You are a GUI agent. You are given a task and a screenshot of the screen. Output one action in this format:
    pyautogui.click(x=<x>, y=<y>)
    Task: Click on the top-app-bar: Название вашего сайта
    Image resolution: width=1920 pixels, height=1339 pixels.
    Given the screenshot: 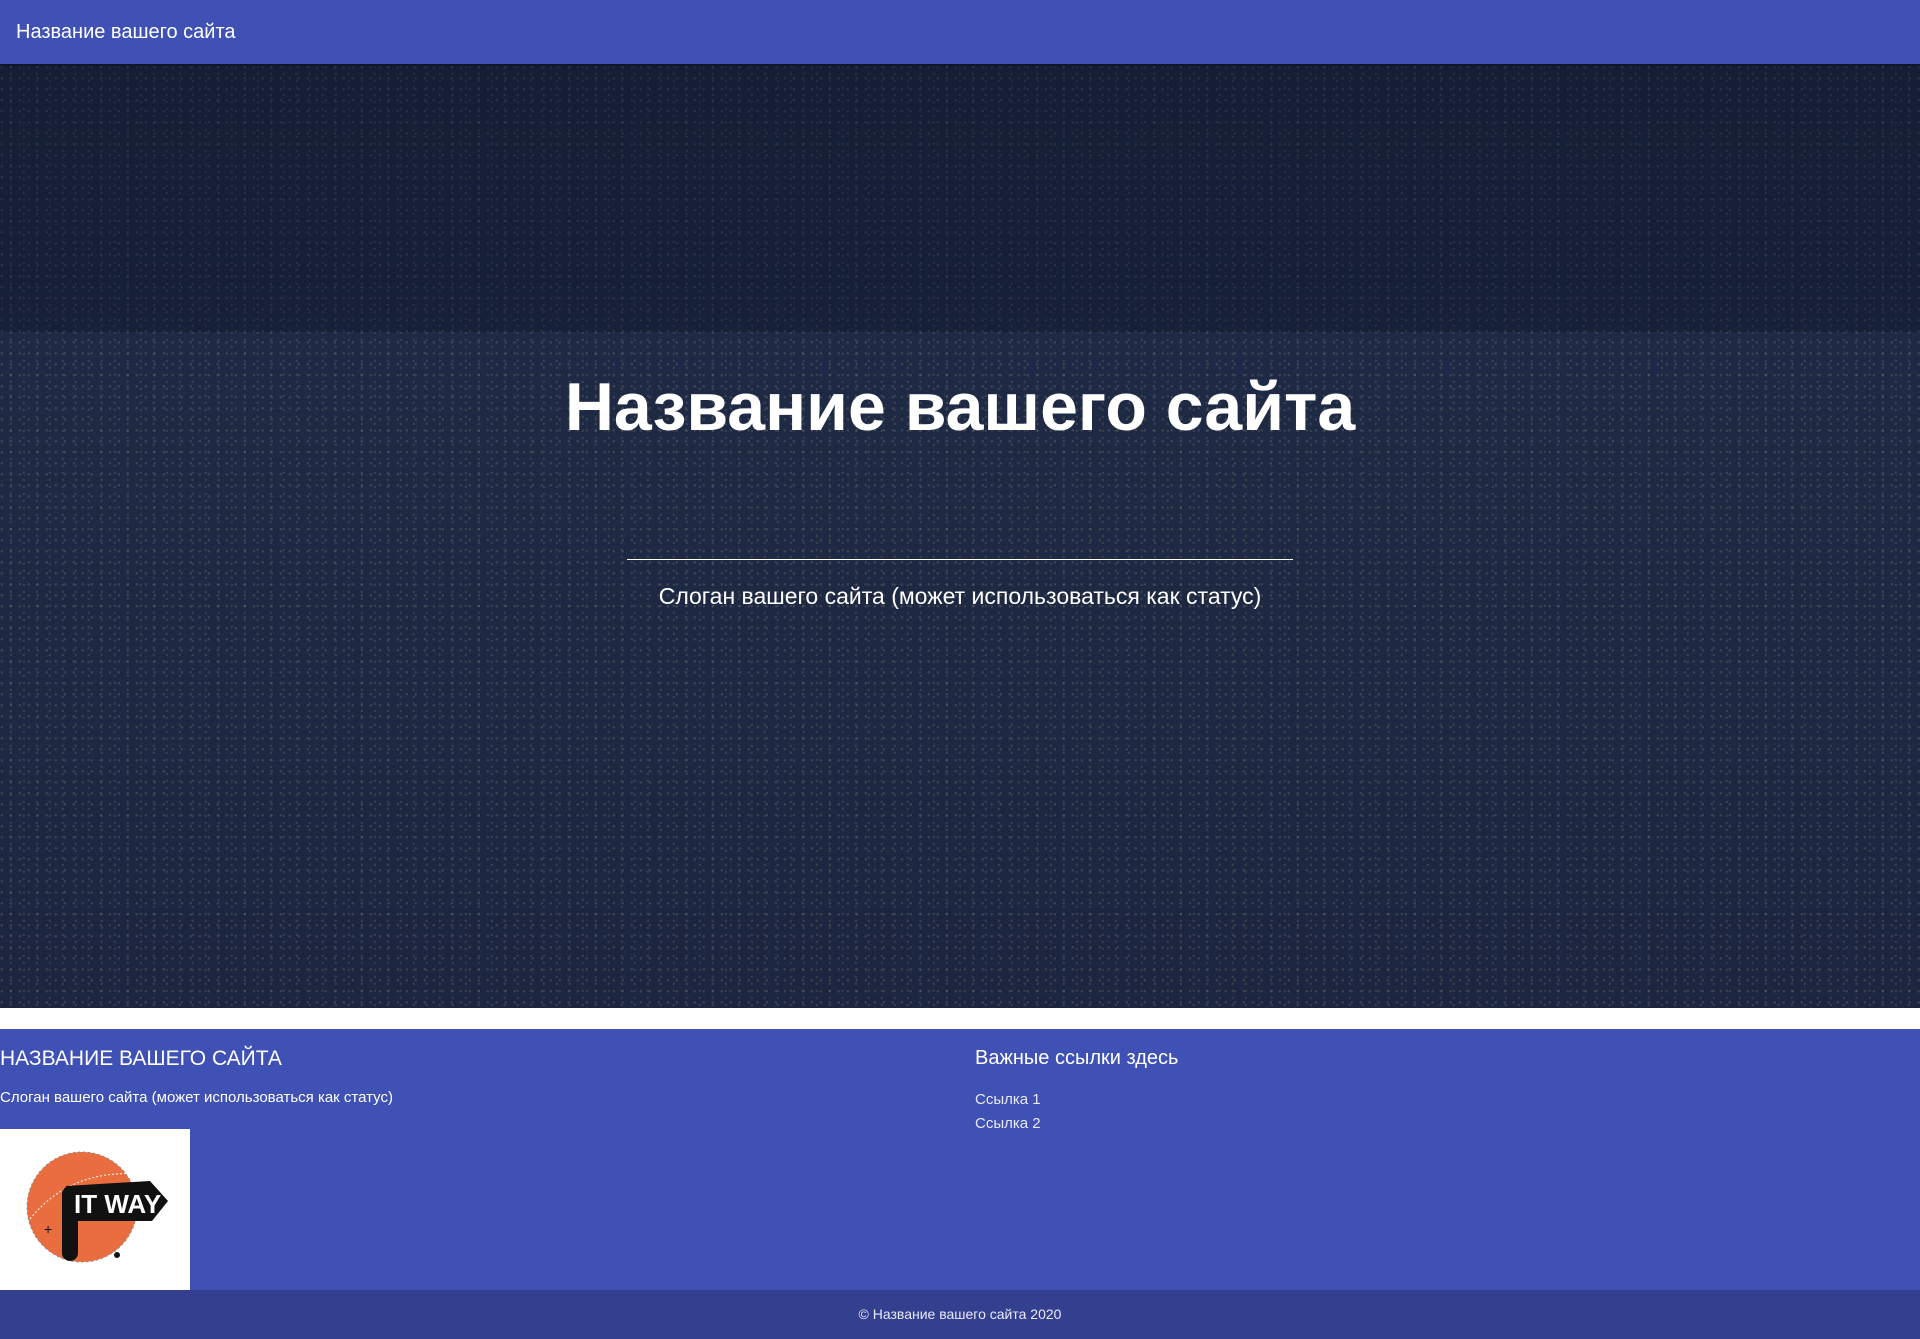 What is the action you would take?
    pyautogui.click(x=960, y=32)
    